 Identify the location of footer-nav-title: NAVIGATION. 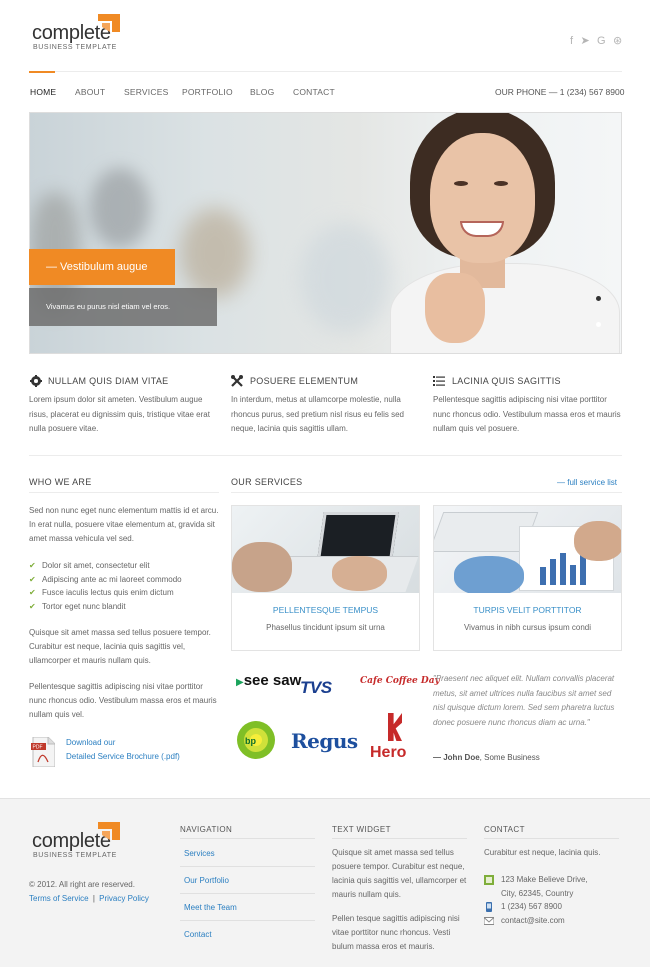
(206, 829).